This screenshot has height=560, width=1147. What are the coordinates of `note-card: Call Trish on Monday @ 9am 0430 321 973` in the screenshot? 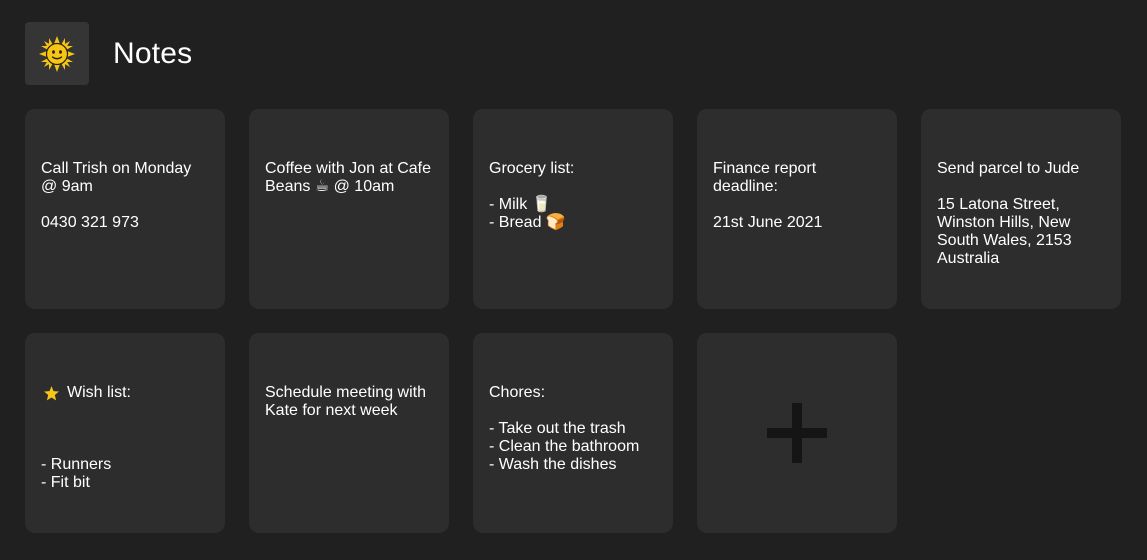 It's located at (125, 209).